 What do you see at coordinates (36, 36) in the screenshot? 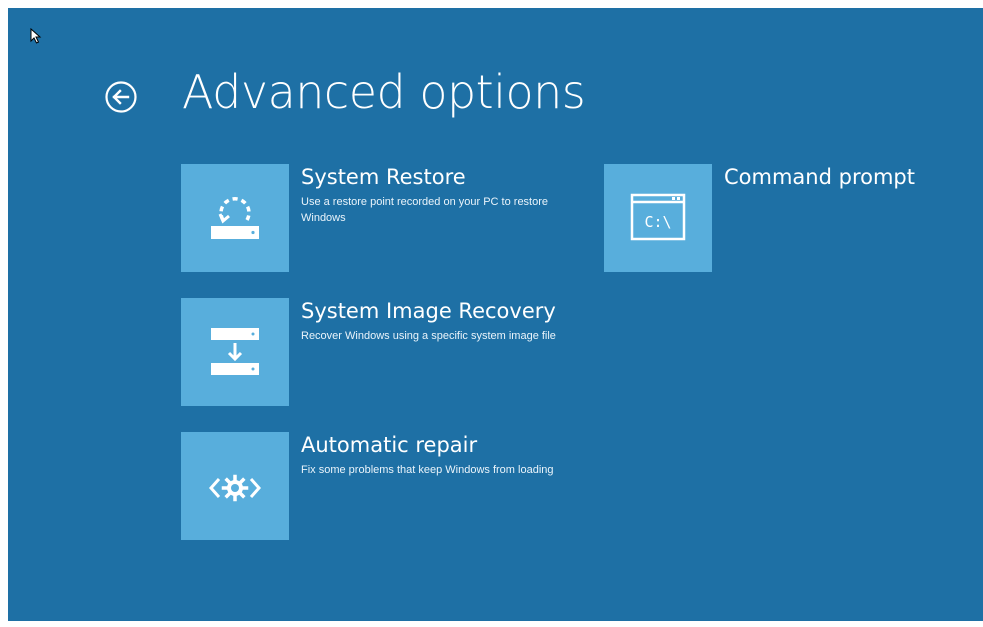
I see `mouse-pointer-icon` at bounding box center [36, 36].